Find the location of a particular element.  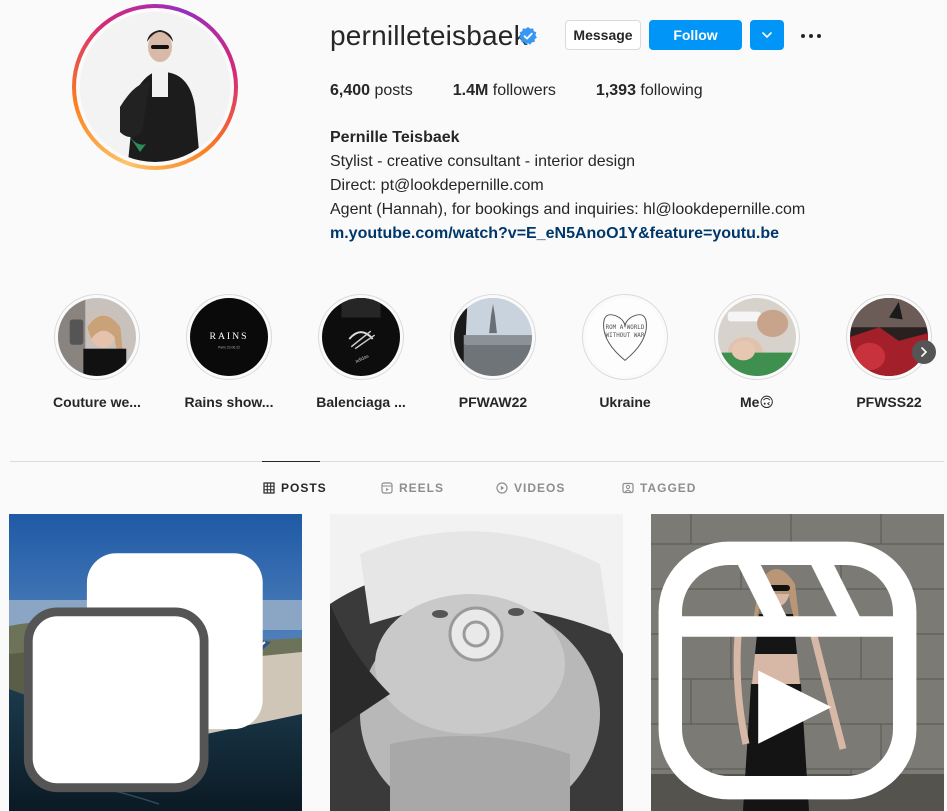

avatar-photo is located at coordinates (155, 87).